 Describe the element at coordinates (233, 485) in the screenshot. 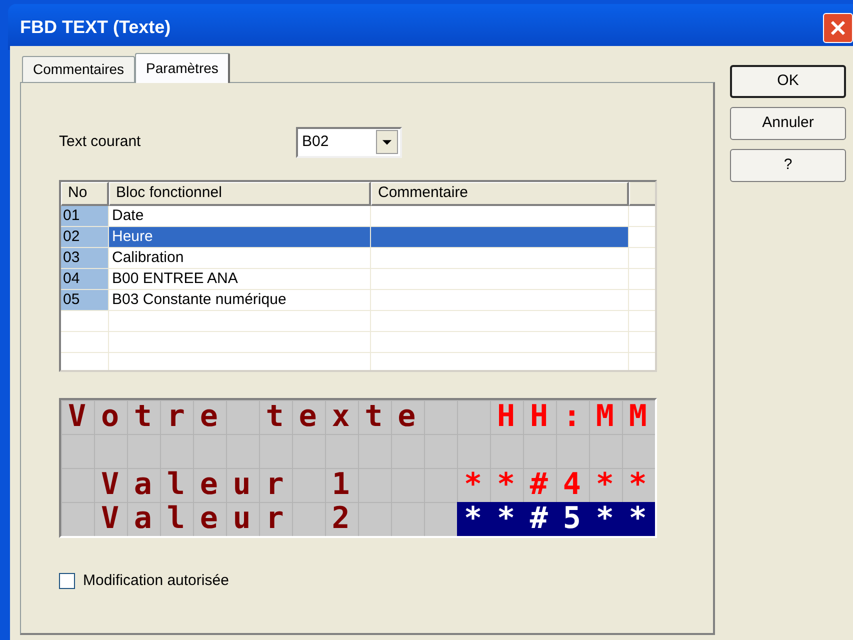

I see `lcd-text: Valeur 1` at that location.